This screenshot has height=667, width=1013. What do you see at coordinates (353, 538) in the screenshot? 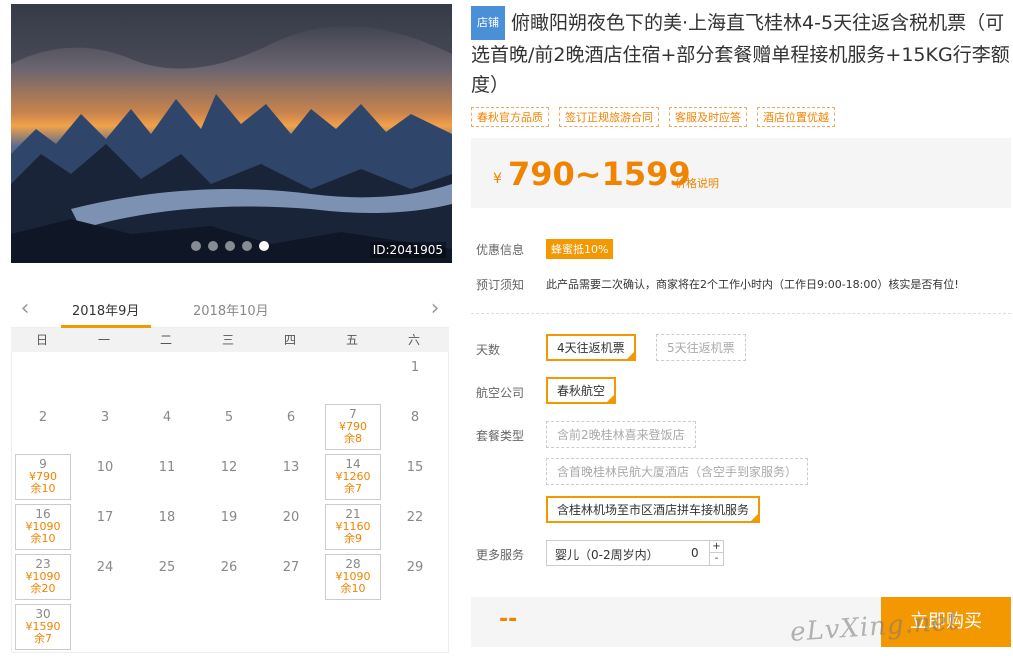
I see `day-stock: 余9` at bounding box center [353, 538].